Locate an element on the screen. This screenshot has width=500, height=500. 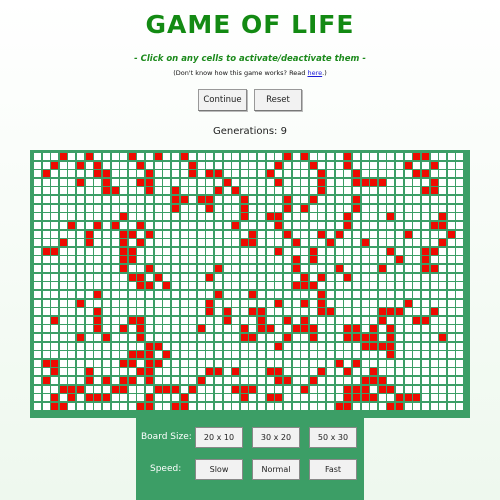
speed-slow-button: Slow is located at coordinates (219, 469).